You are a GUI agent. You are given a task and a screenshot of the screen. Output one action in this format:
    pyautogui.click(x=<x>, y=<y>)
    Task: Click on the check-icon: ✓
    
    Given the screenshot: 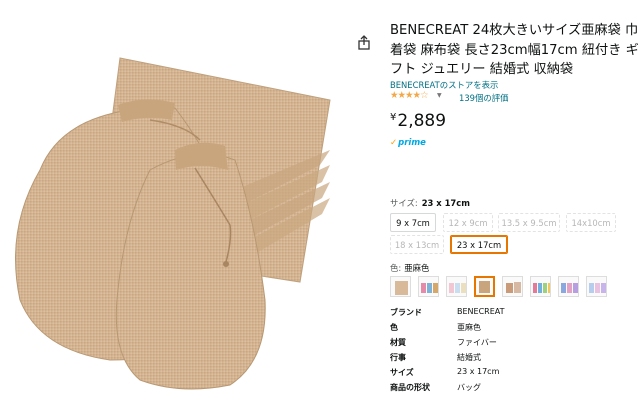 What is the action you would take?
    pyautogui.click(x=394, y=143)
    